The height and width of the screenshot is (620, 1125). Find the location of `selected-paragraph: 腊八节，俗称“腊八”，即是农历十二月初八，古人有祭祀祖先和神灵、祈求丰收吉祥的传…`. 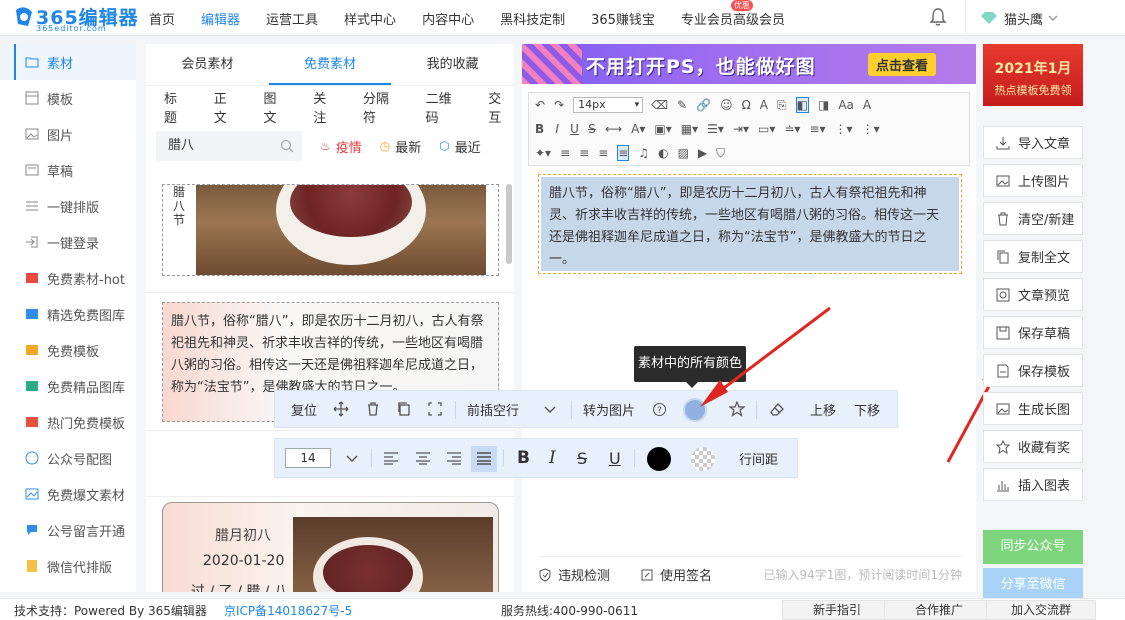

selected-paragraph: 腊八节，俗称“腊八”，即是农历十二月初八，古人有祭祀祖先和神灵、祈求丰收吉祥的传… is located at coordinates (750, 224).